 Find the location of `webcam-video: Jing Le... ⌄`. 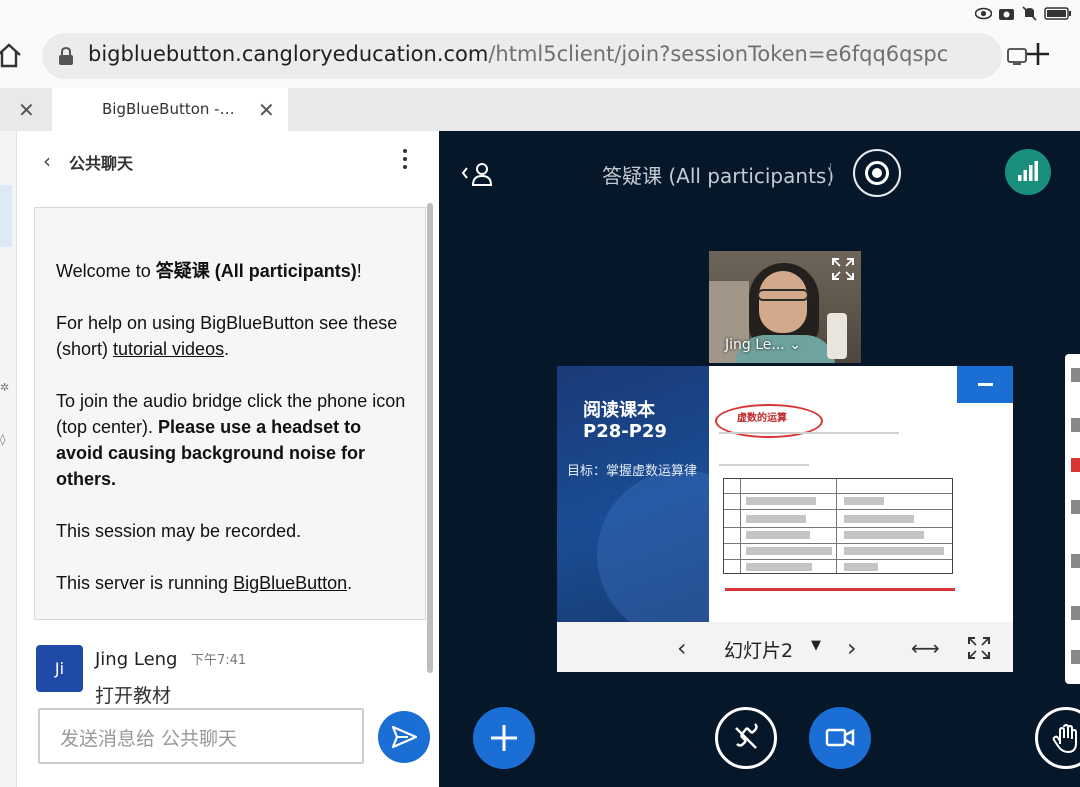

webcam-video: Jing Le... ⌄ is located at coordinates (785, 307).